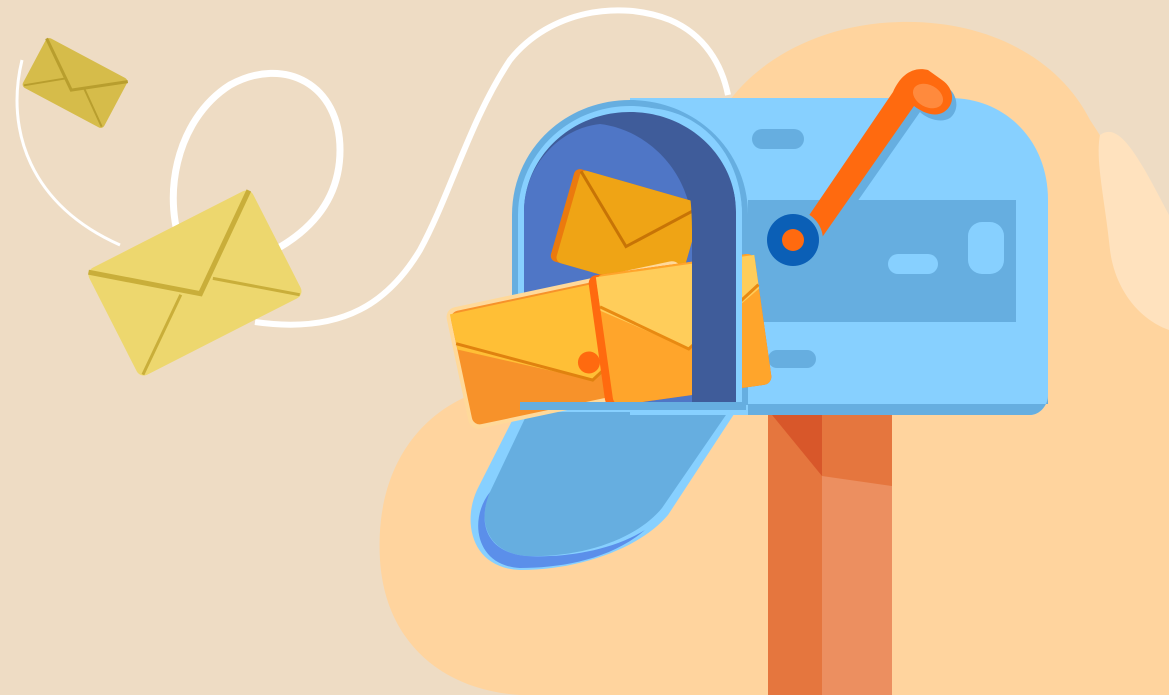 Image resolution: width=1169 pixels, height=695 pixels. Describe the element at coordinates (680, 330) in the screenshot. I see `envelope-icon` at that location.